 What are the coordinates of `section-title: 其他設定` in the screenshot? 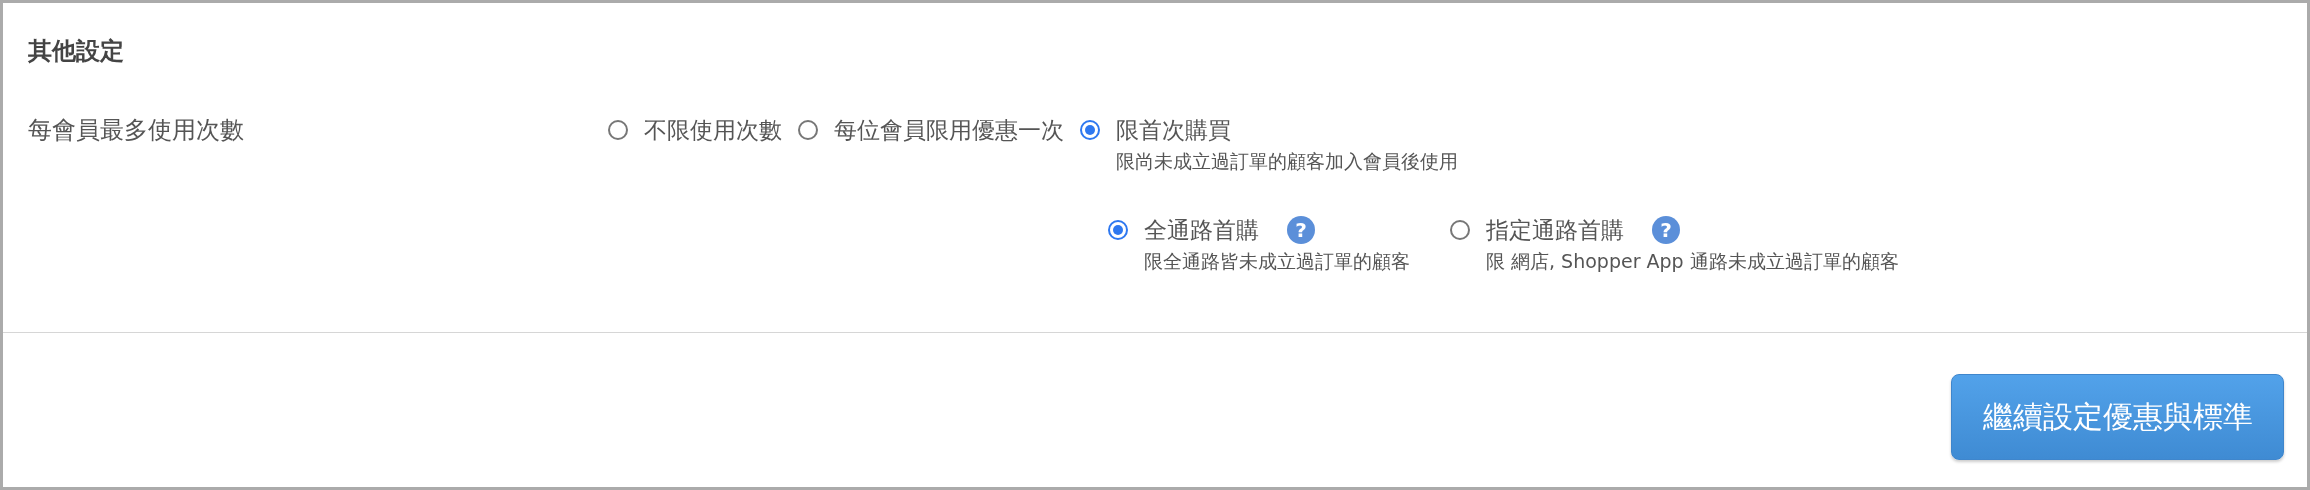 It's located at (76, 51).